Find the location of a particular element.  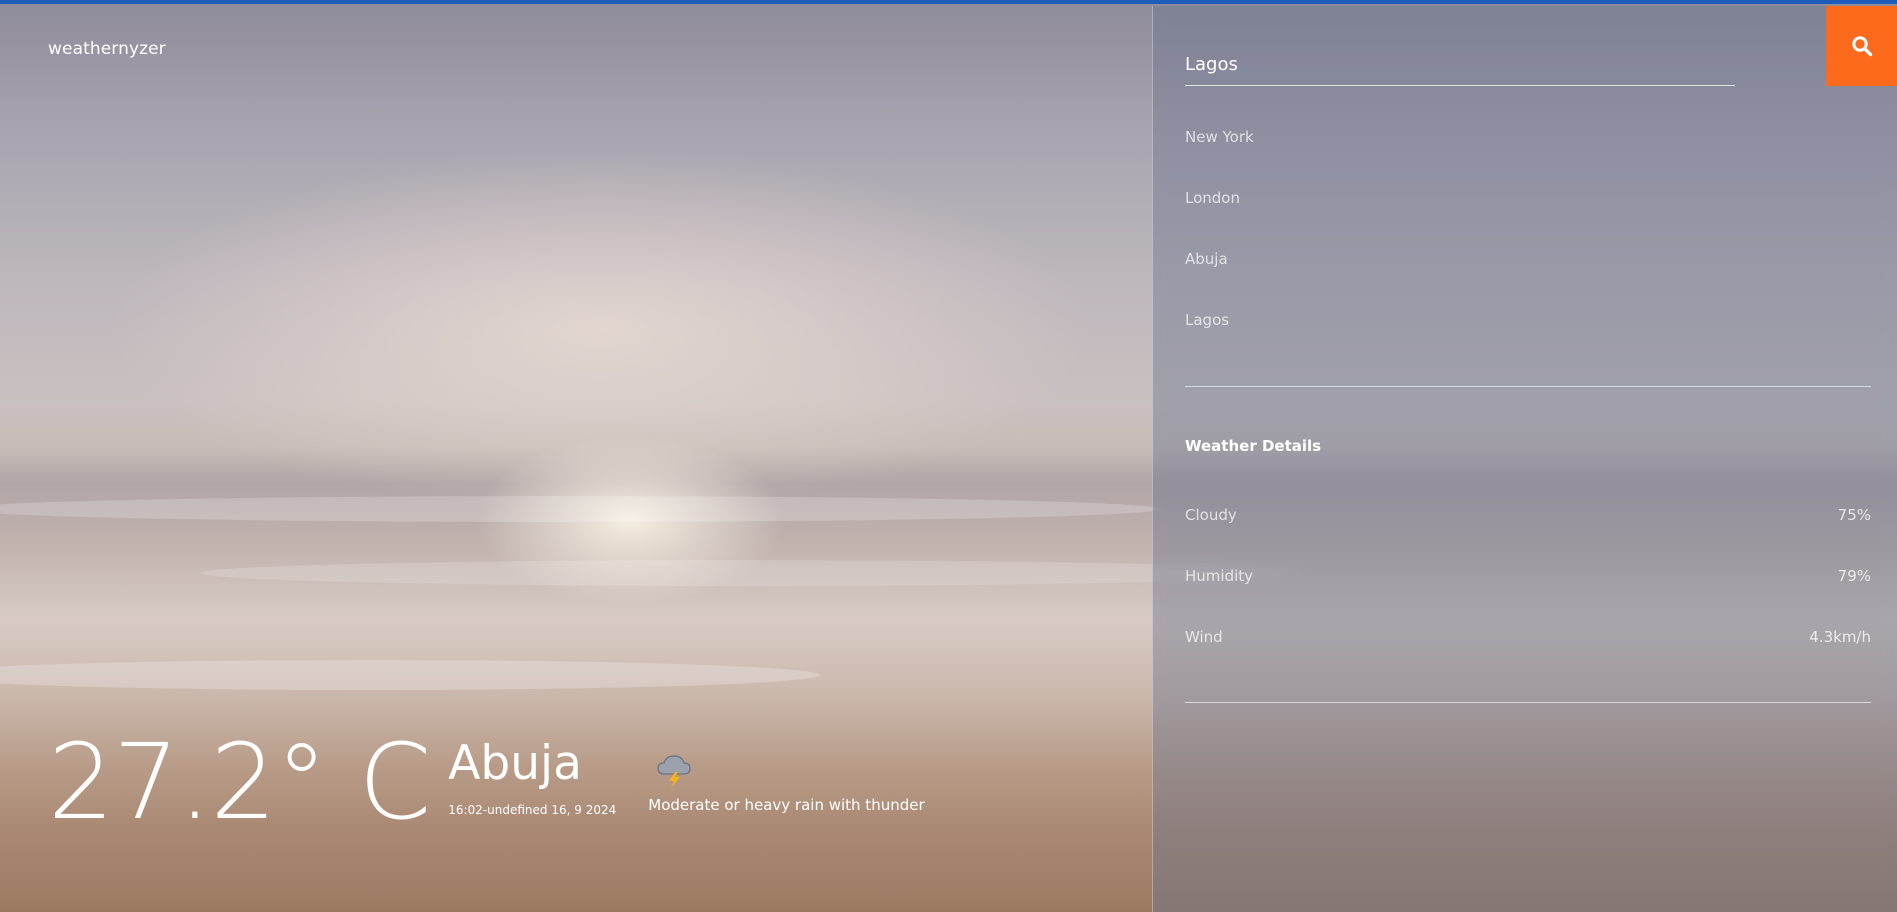

recent-cities-list: New York London Abuja Lagos is located at coordinates (1219, 250).